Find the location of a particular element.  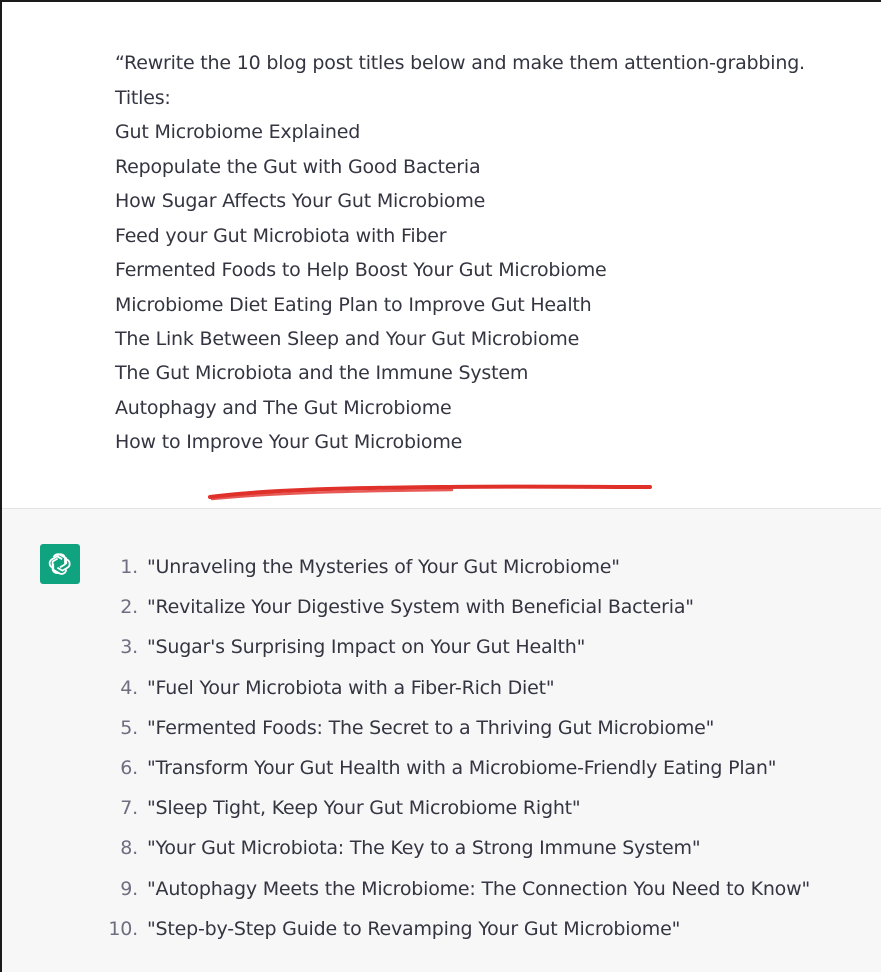

list-item-number: 9. is located at coordinates (129, 889).